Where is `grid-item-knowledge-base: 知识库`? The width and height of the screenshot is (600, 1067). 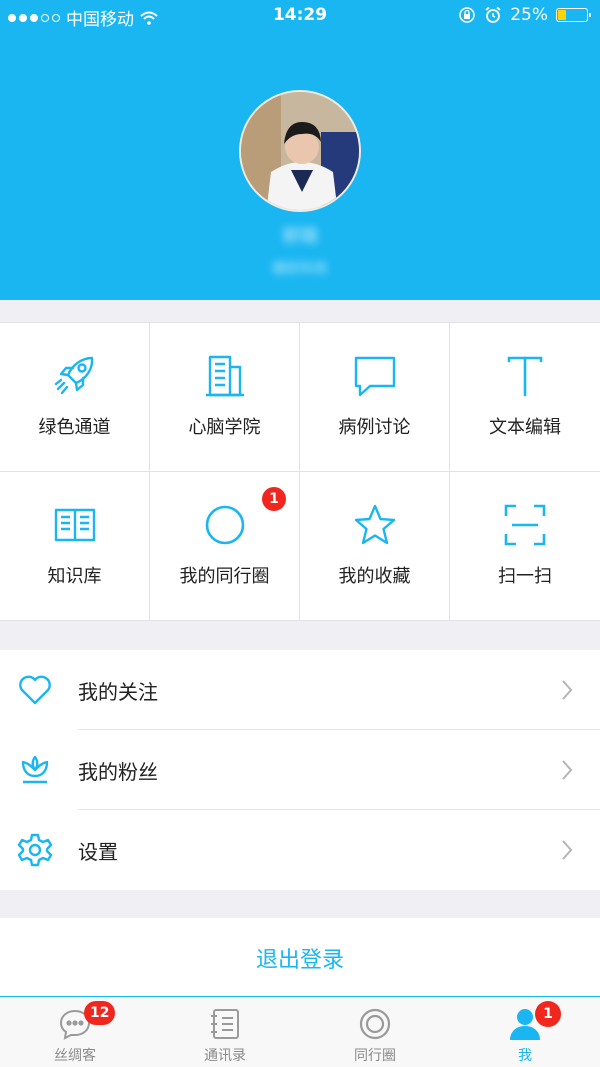
grid-item-knowledge-base: 知识库 is located at coordinates (75, 546).